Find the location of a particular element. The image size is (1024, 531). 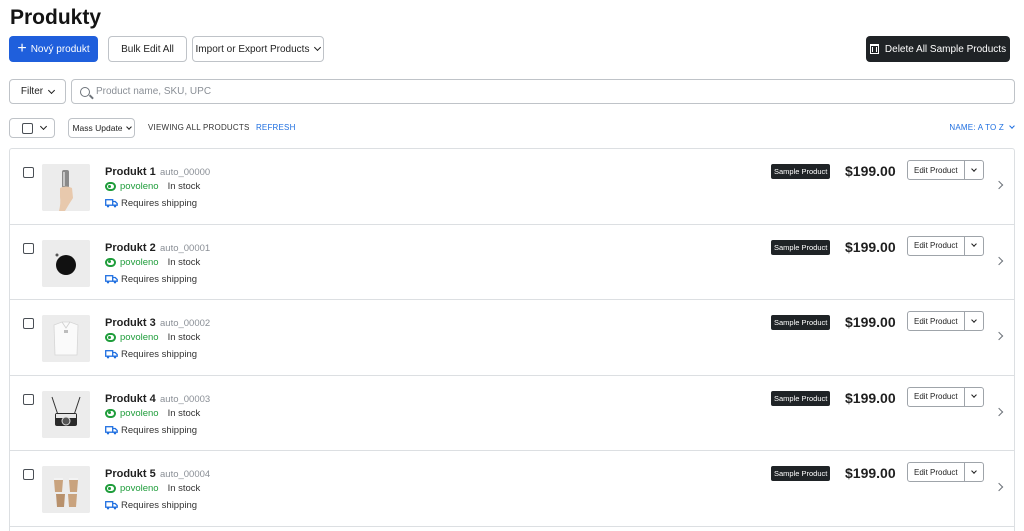

filter-dropdown: Filter is located at coordinates (37, 91).